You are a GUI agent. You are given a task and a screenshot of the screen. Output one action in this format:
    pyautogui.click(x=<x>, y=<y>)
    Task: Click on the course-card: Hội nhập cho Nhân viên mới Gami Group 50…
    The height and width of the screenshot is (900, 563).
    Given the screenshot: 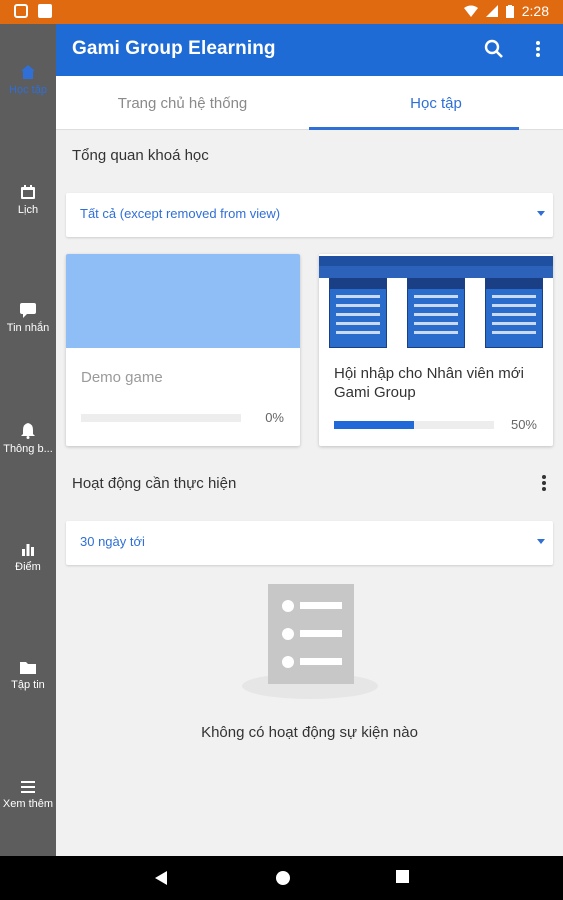 What is the action you would take?
    pyautogui.click(x=436, y=350)
    